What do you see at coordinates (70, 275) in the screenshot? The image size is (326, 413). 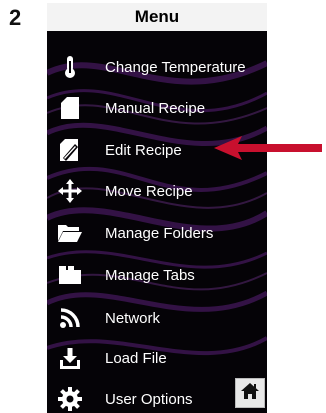 I see `tabs-icon` at bounding box center [70, 275].